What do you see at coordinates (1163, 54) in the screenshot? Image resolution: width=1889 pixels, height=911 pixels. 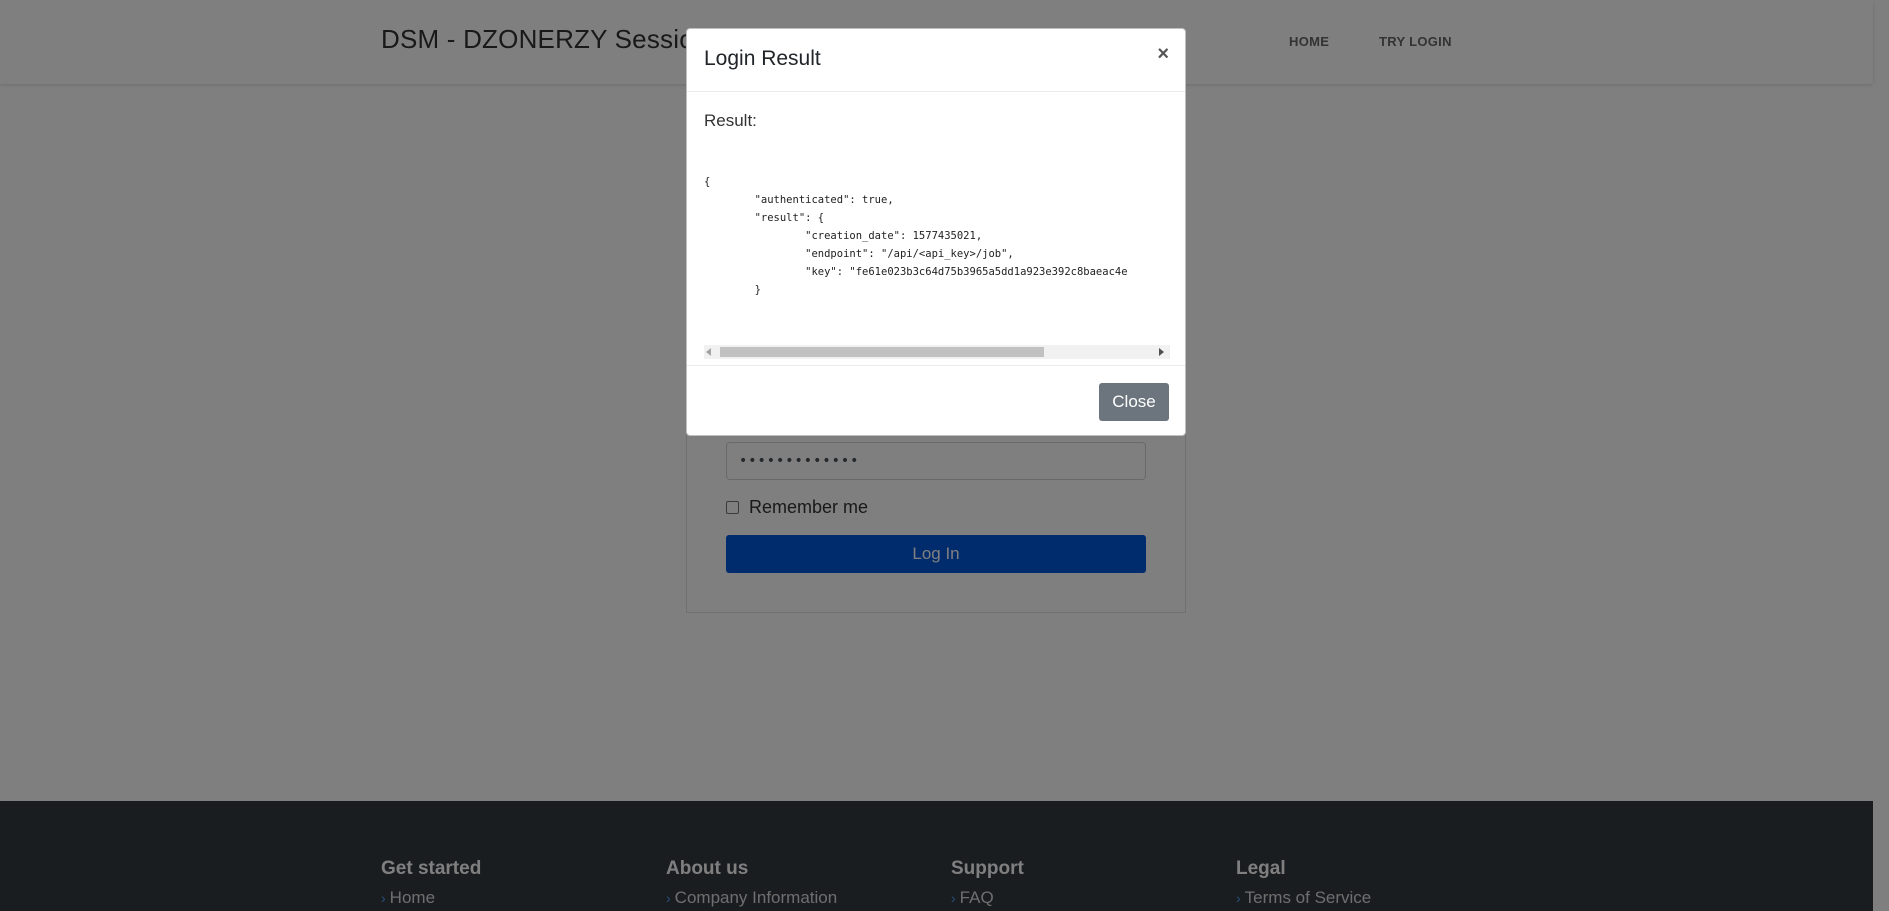 I see `close-icon: ×` at bounding box center [1163, 54].